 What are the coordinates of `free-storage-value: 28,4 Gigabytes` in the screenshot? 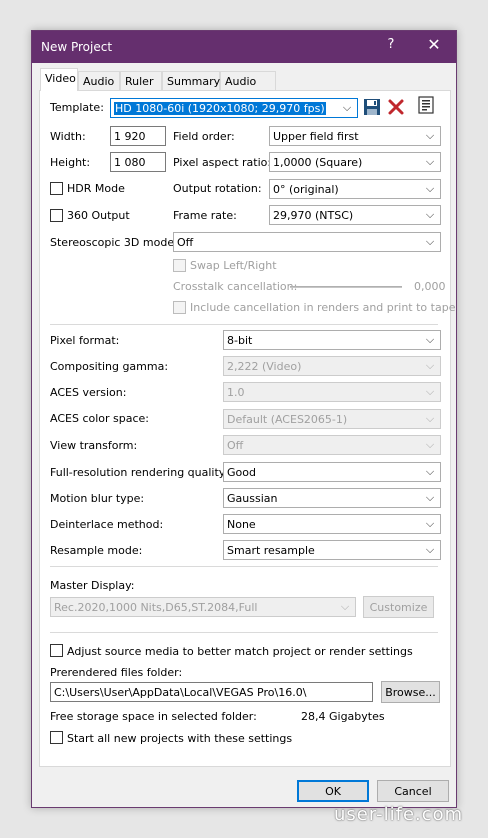 It's located at (343, 716).